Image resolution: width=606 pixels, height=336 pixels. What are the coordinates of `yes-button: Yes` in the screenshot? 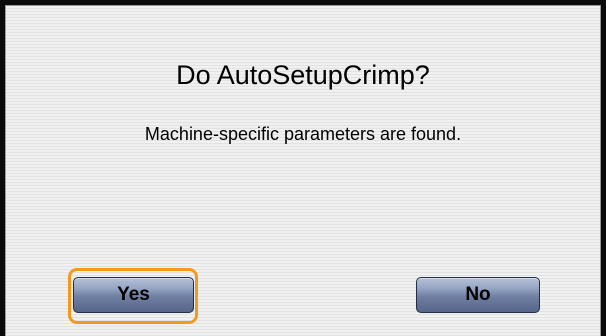 It's located at (133, 295).